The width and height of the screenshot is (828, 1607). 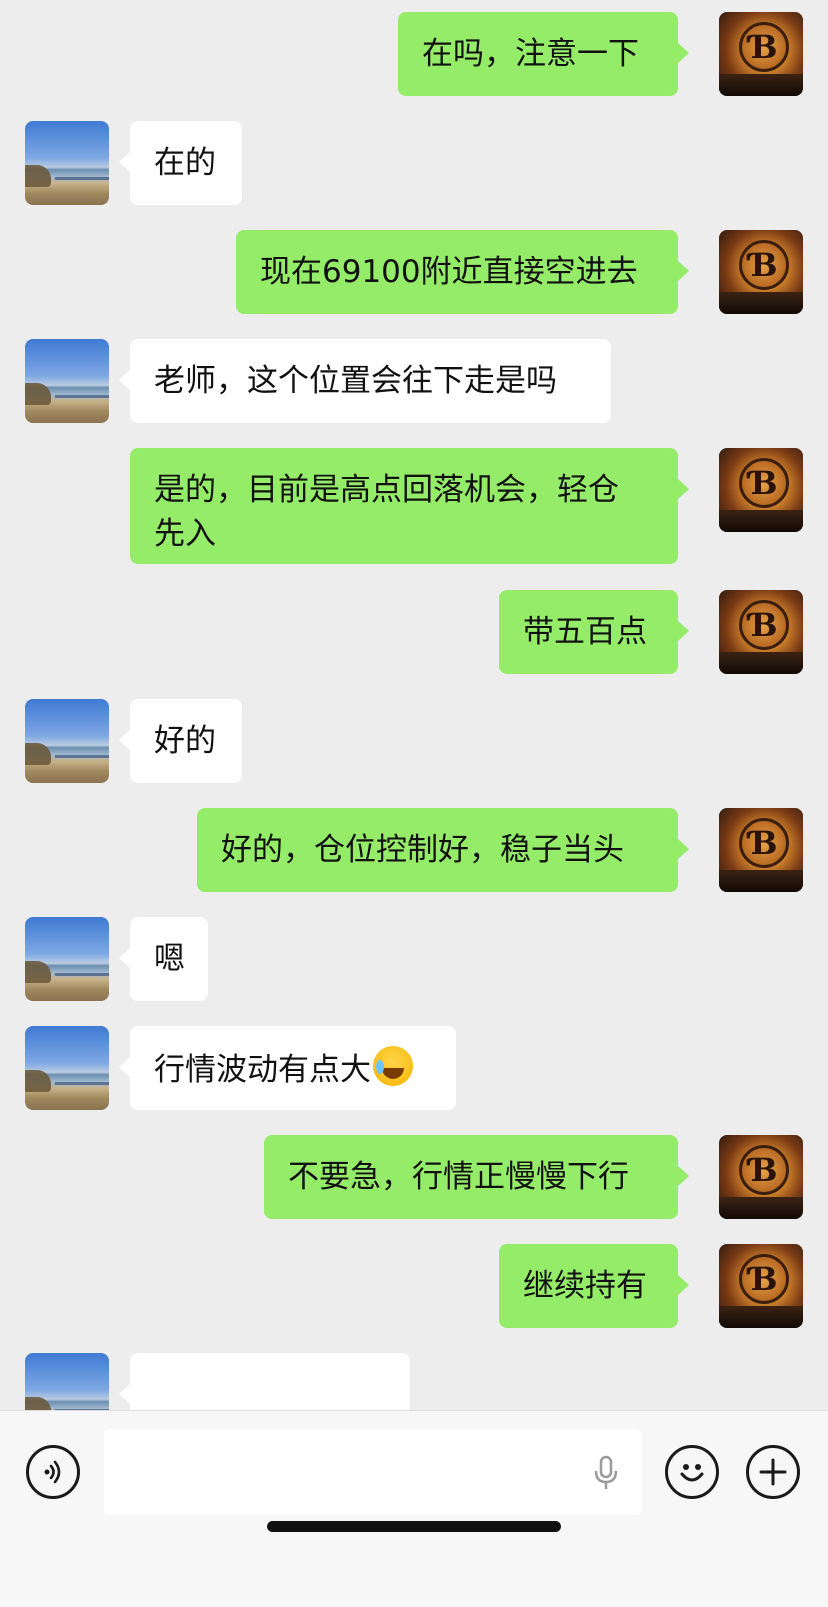 What do you see at coordinates (458, 1177) in the screenshot?
I see `message-text: 不要急，行情正慢慢下行` at bounding box center [458, 1177].